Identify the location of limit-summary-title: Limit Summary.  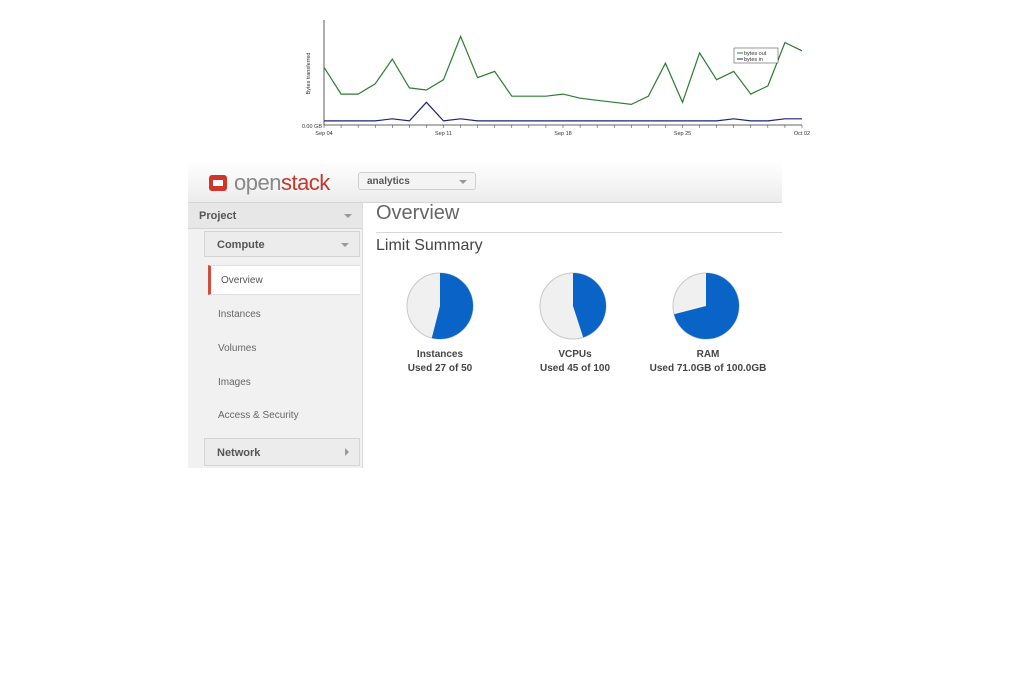
(429, 245).